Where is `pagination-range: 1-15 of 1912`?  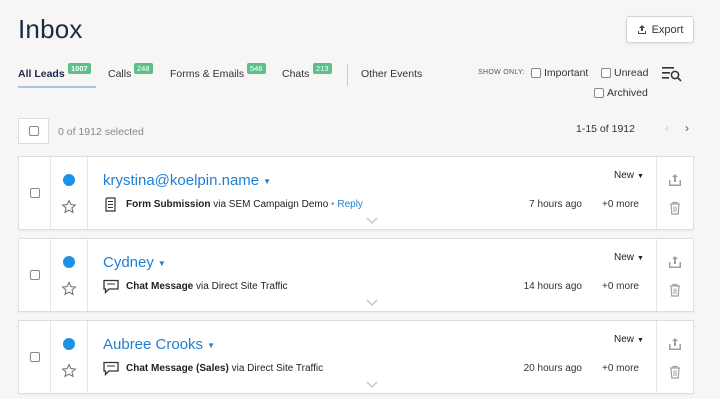 pagination-range: 1-15 of 1912 is located at coordinates (605, 129).